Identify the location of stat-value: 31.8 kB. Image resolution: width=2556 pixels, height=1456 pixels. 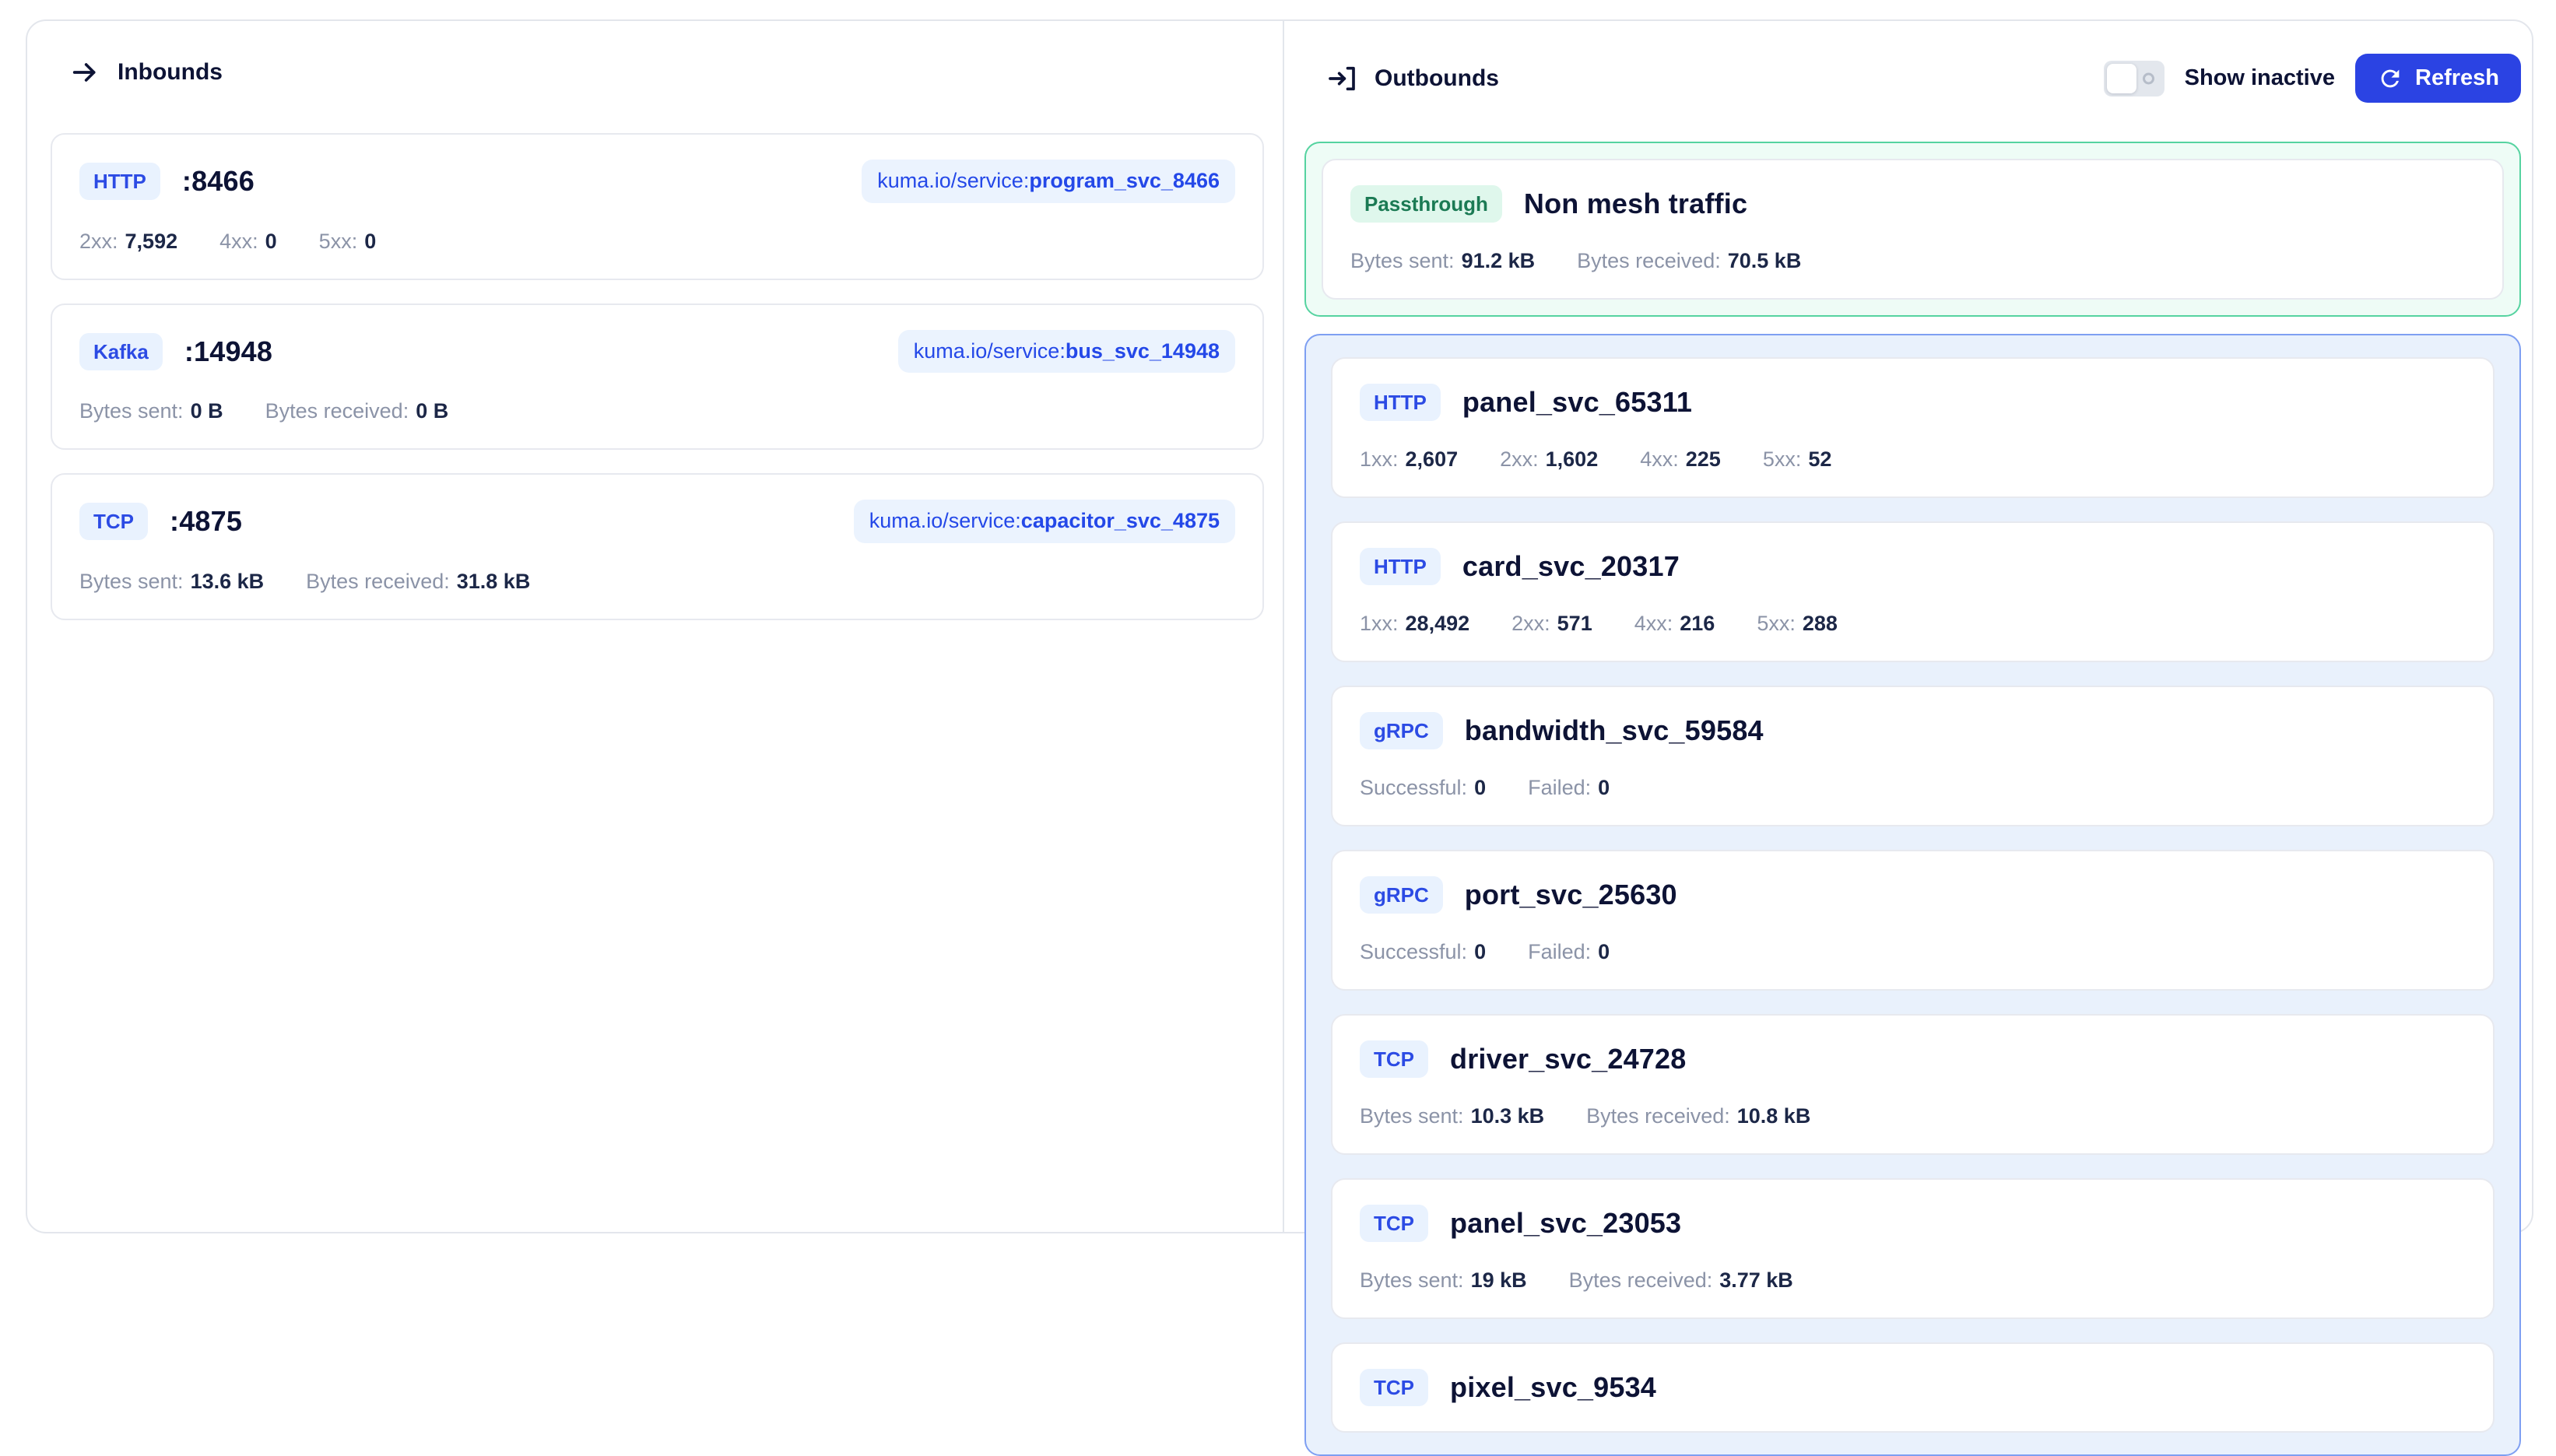
(493, 582).